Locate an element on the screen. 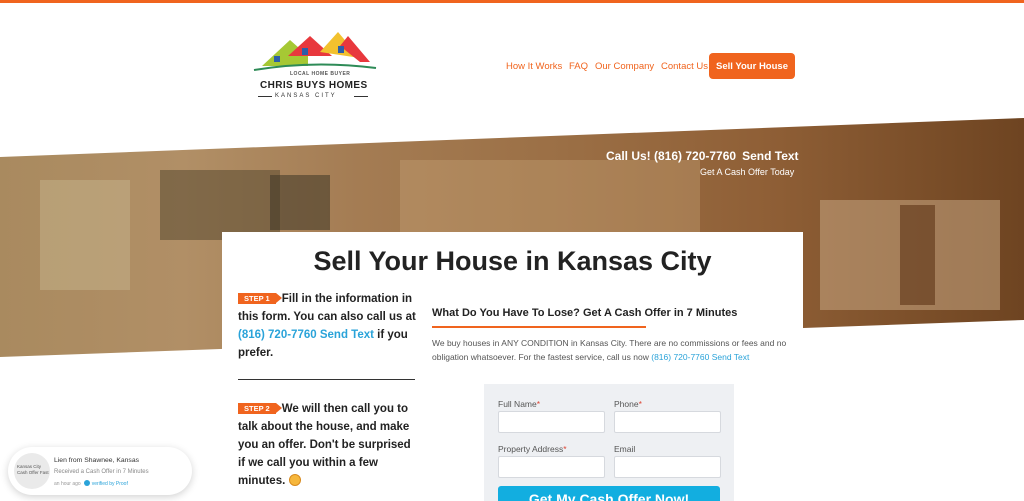 This screenshot has height=501, width=1024. get-cash-offer-button: Get My Cash Offer Now! is located at coordinates (609, 493).